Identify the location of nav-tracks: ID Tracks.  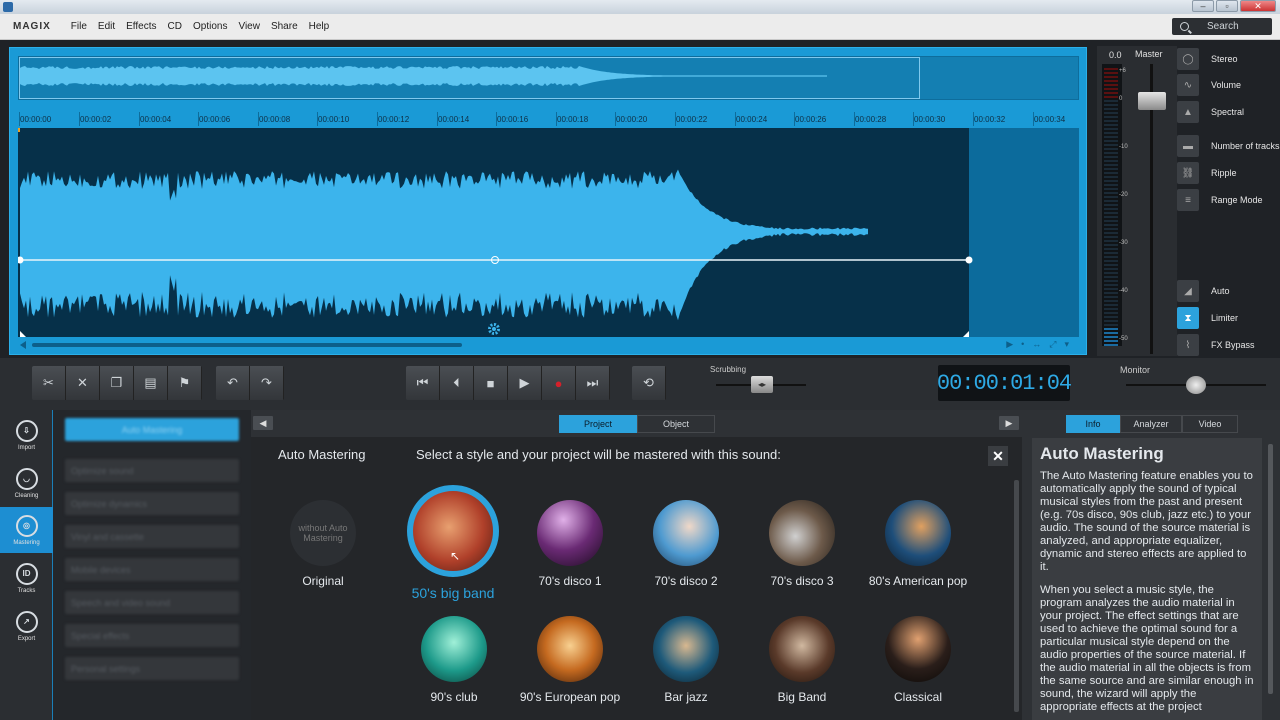
(26, 578).